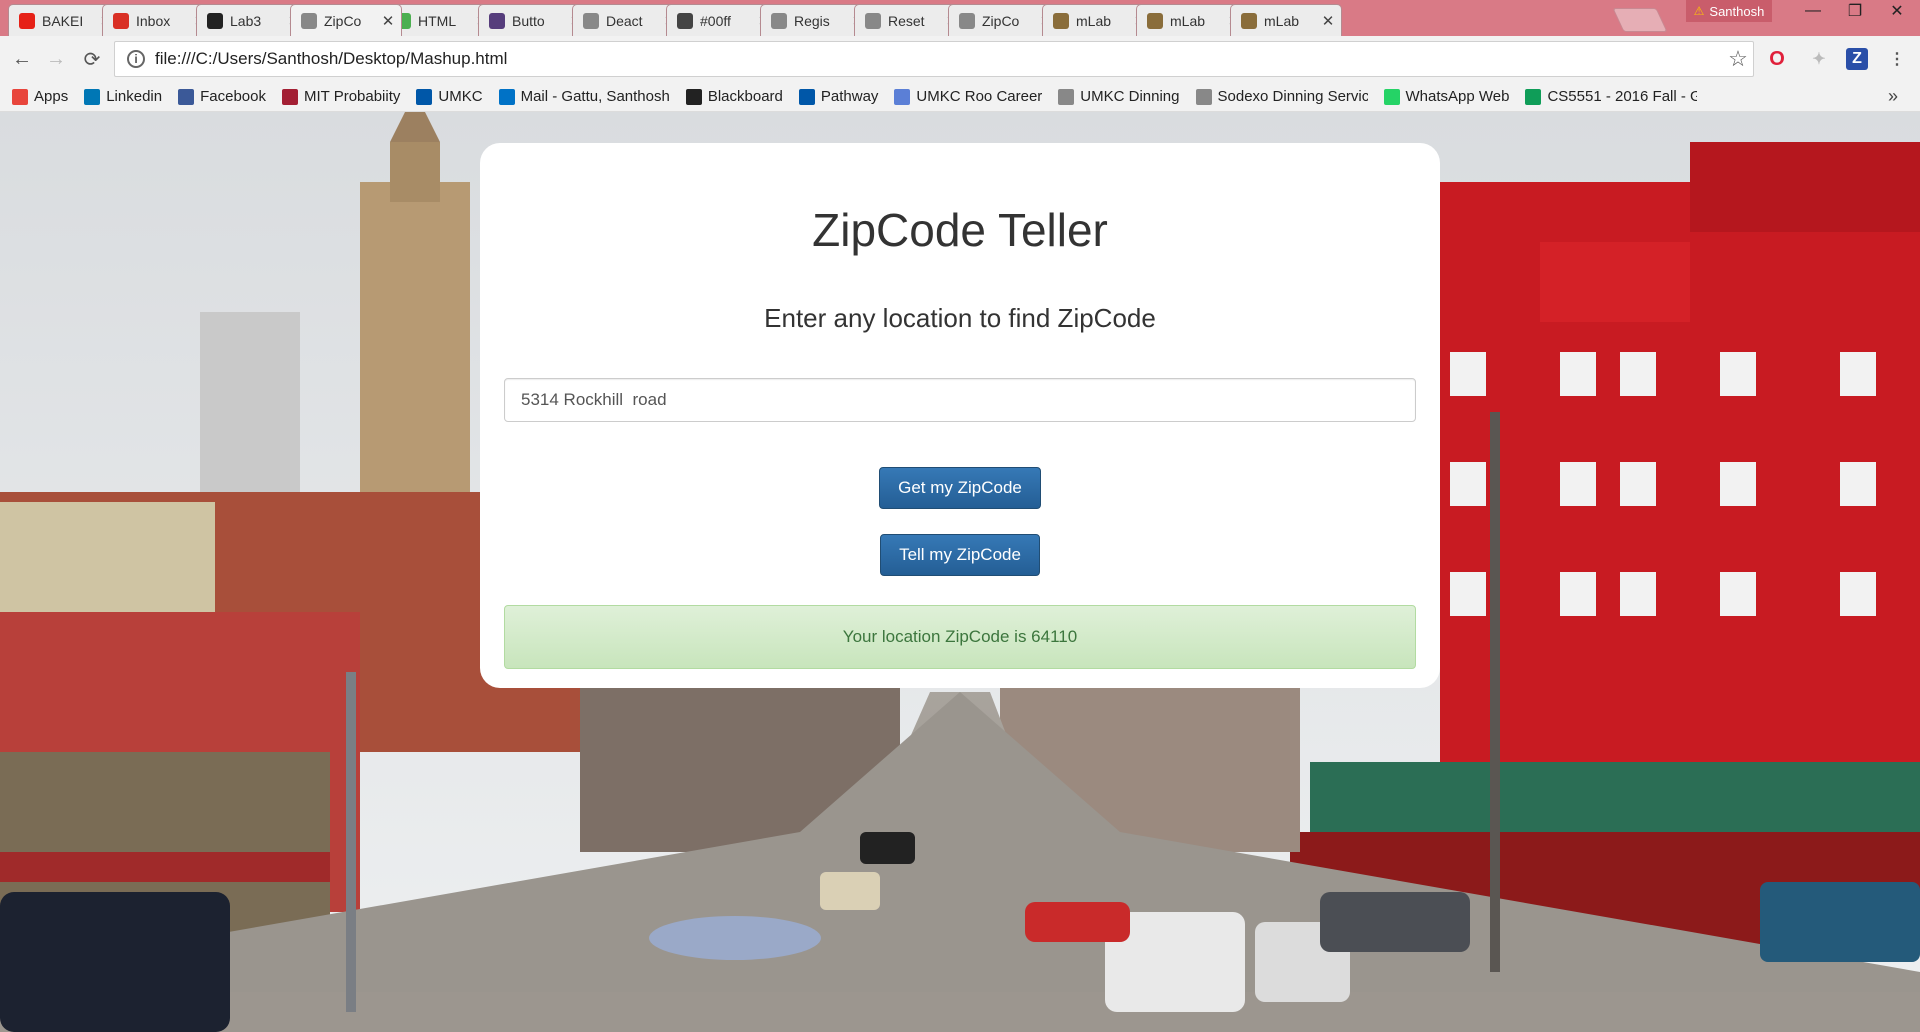 This screenshot has height=1032, width=1920. What do you see at coordinates (715, 20) in the screenshot?
I see `tab-title: #00ff` at bounding box center [715, 20].